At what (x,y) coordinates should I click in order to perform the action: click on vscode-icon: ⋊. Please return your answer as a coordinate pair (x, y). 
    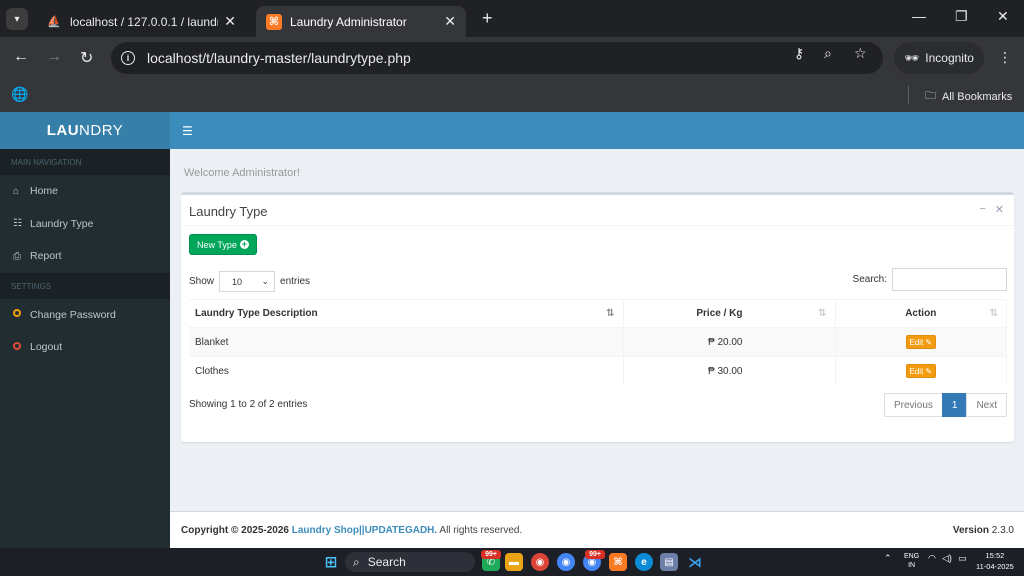
    Looking at the image, I should click on (695, 562).